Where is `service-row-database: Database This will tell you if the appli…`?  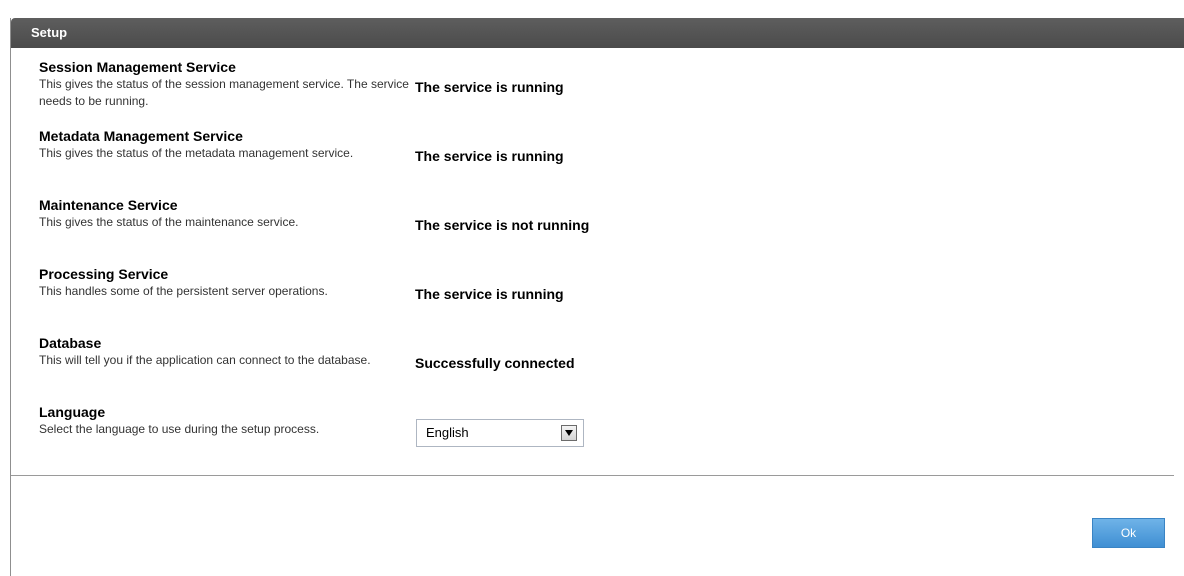
service-row-database: Database This will tell you if the appli… is located at coordinates (597, 368).